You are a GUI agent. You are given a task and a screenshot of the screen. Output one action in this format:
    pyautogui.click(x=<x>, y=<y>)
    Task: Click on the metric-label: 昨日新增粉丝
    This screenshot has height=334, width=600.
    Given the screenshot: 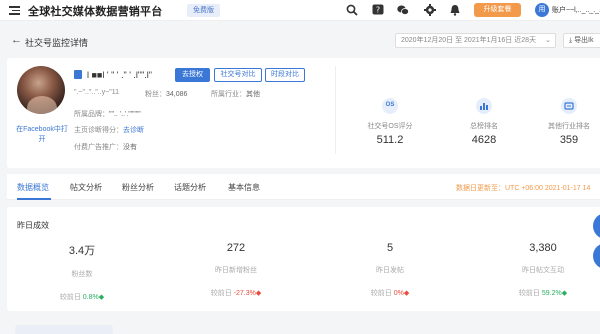 What is the action you would take?
    pyautogui.click(x=236, y=270)
    